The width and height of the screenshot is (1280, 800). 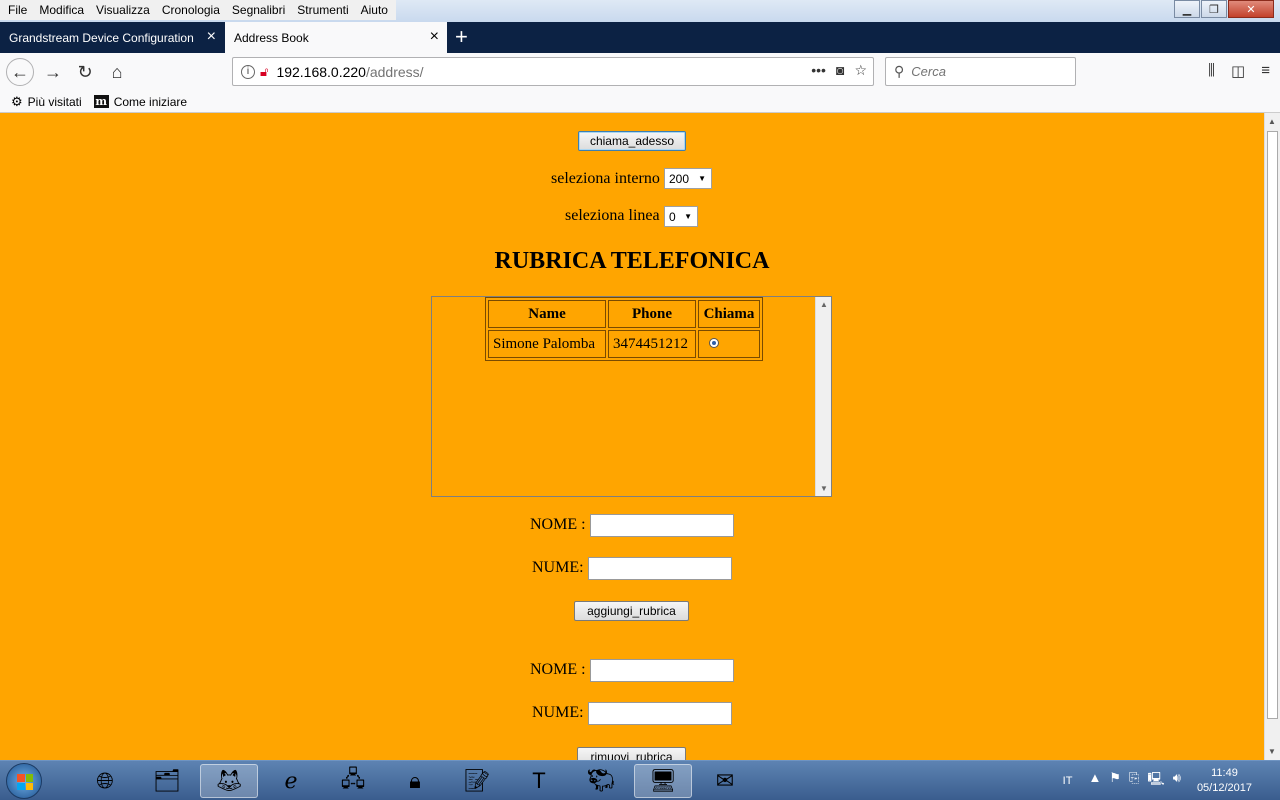 I want to click on tab-label: Address Book, so click(x=271, y=37).